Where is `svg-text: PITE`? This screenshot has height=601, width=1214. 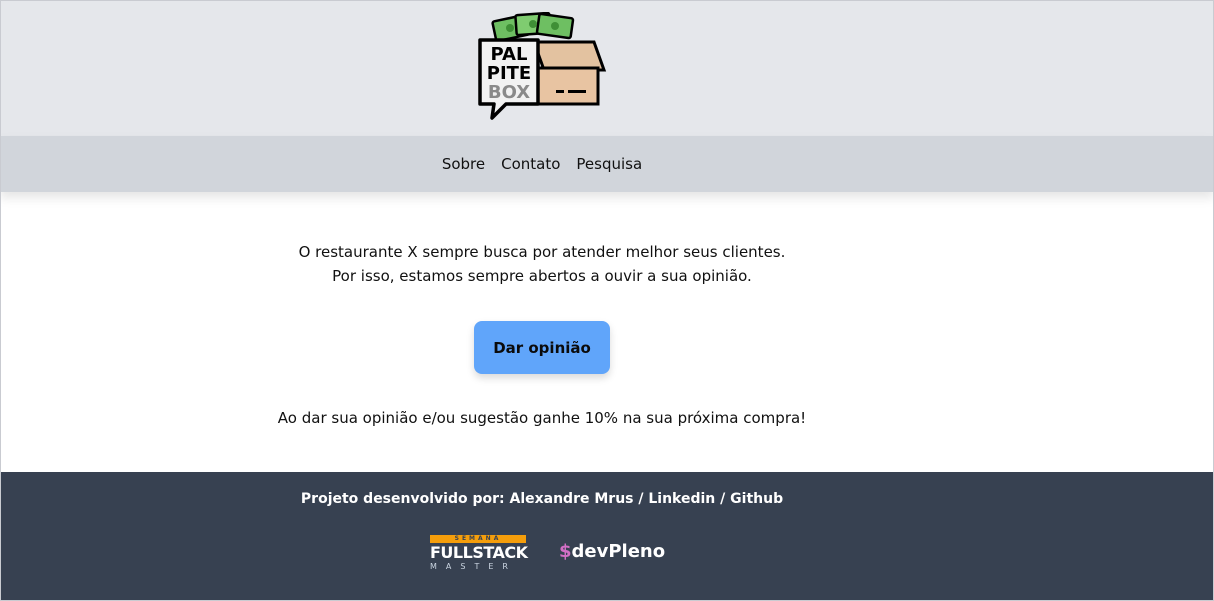
svg-text: PITE is located at coordinates (509, 73).